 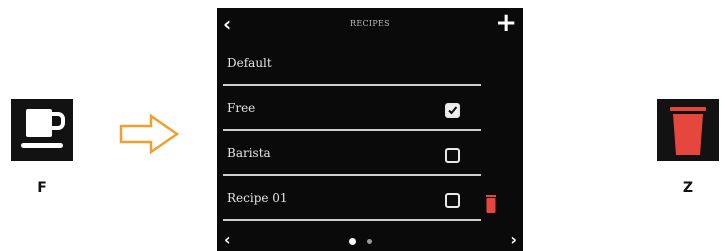 I want to click on recipe-row-default: Default, so click(x=352, y=64).